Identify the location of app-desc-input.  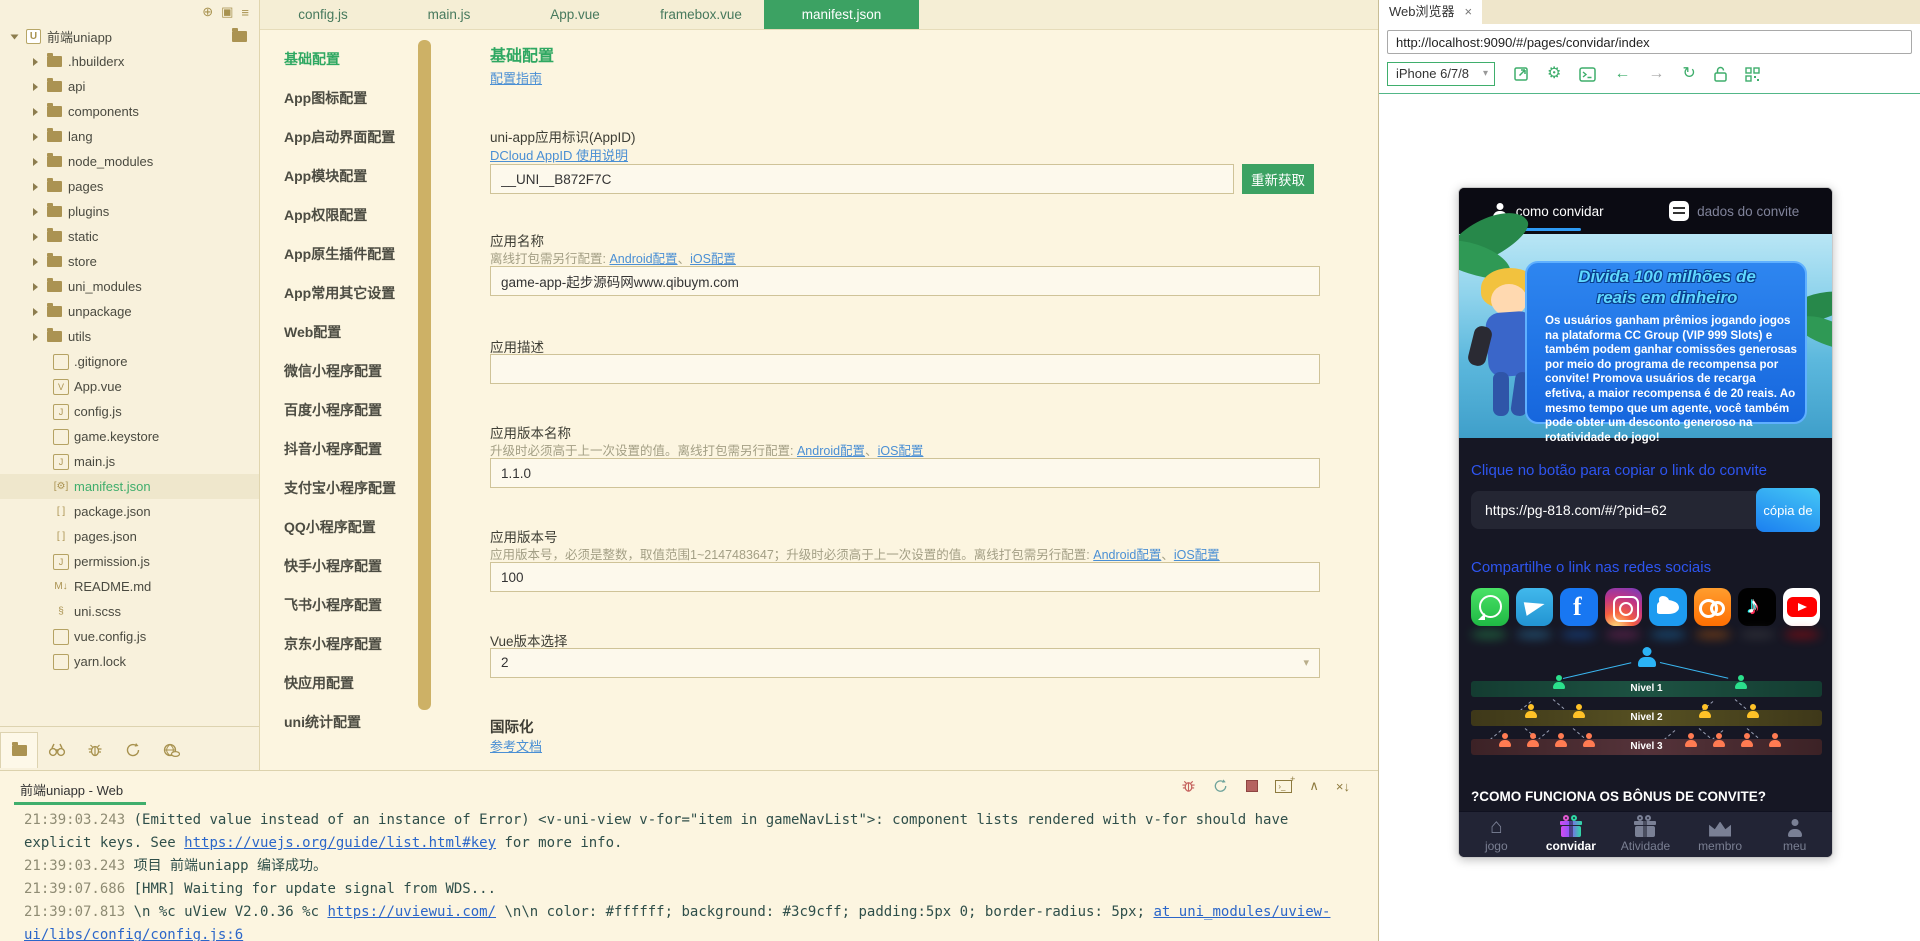
(905, 369).